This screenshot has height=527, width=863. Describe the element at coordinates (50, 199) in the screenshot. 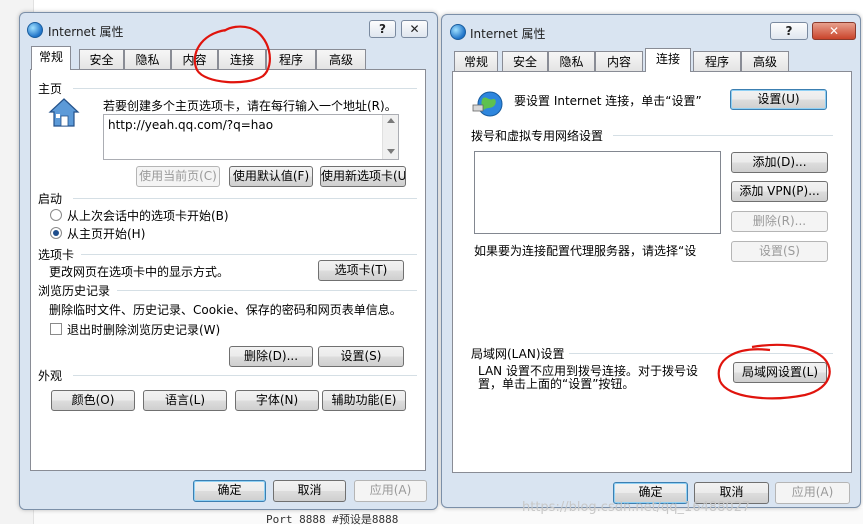

I see `startup-group-label: 启动` at that location.